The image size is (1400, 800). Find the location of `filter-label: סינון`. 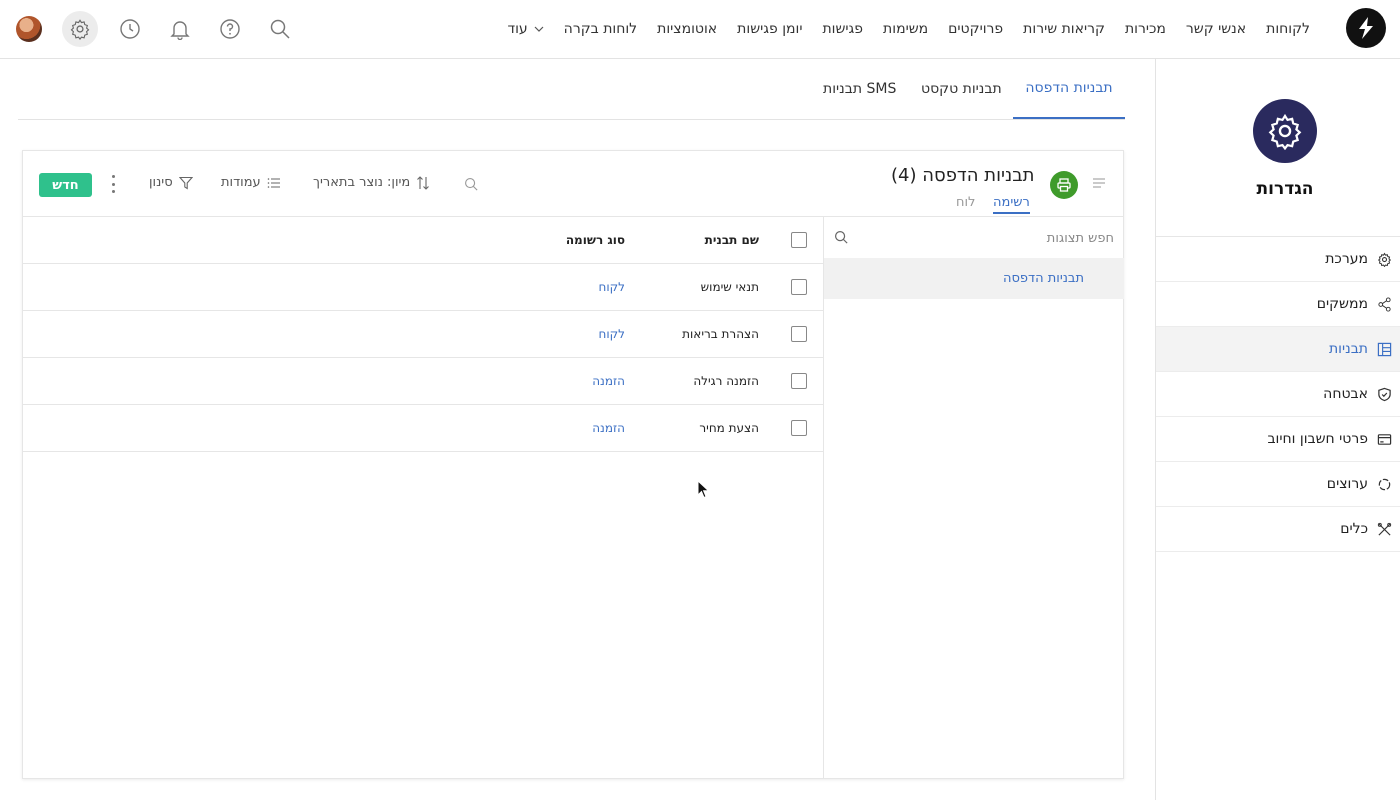

filter-label: סינון is located at coordinates (161, 182).